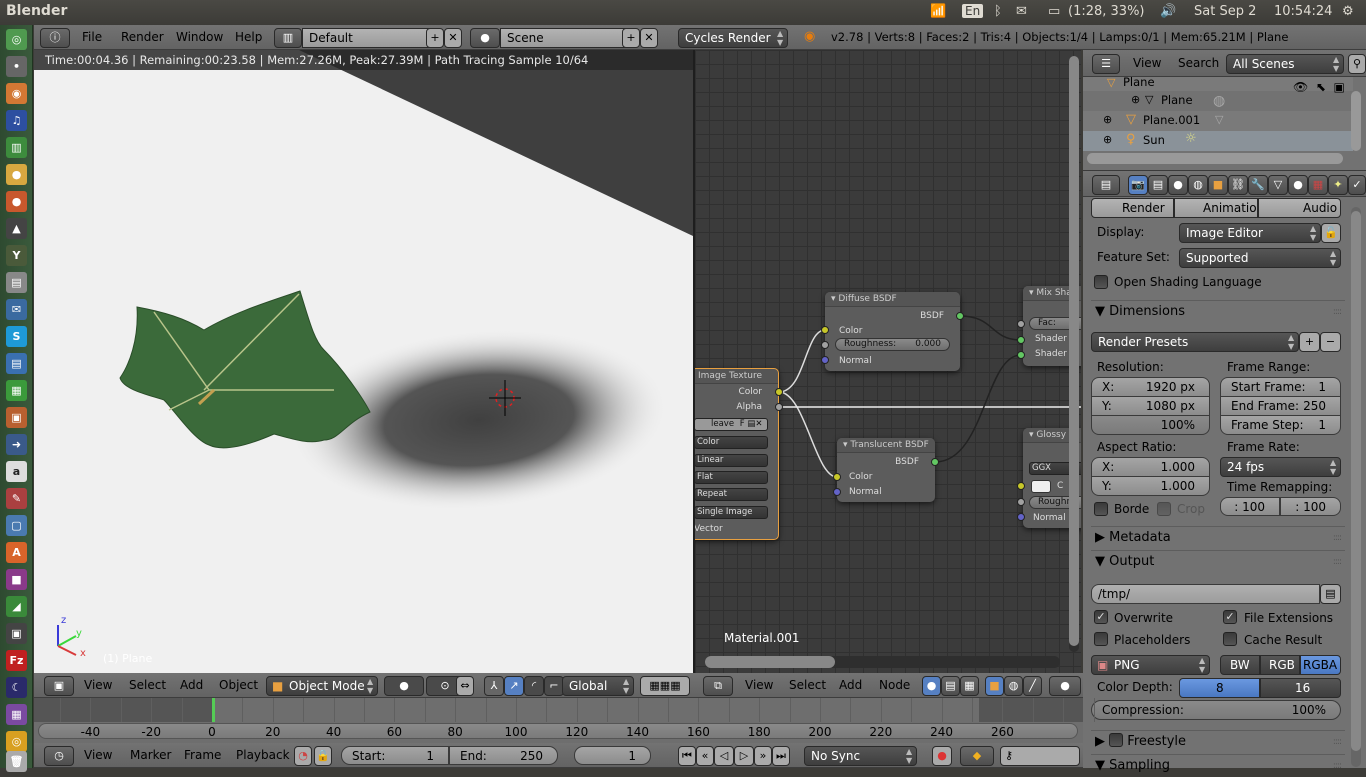 This screenshot has width=1366, height=777. I want to click on lock-time-icon: 🔒, so click(323, 756).